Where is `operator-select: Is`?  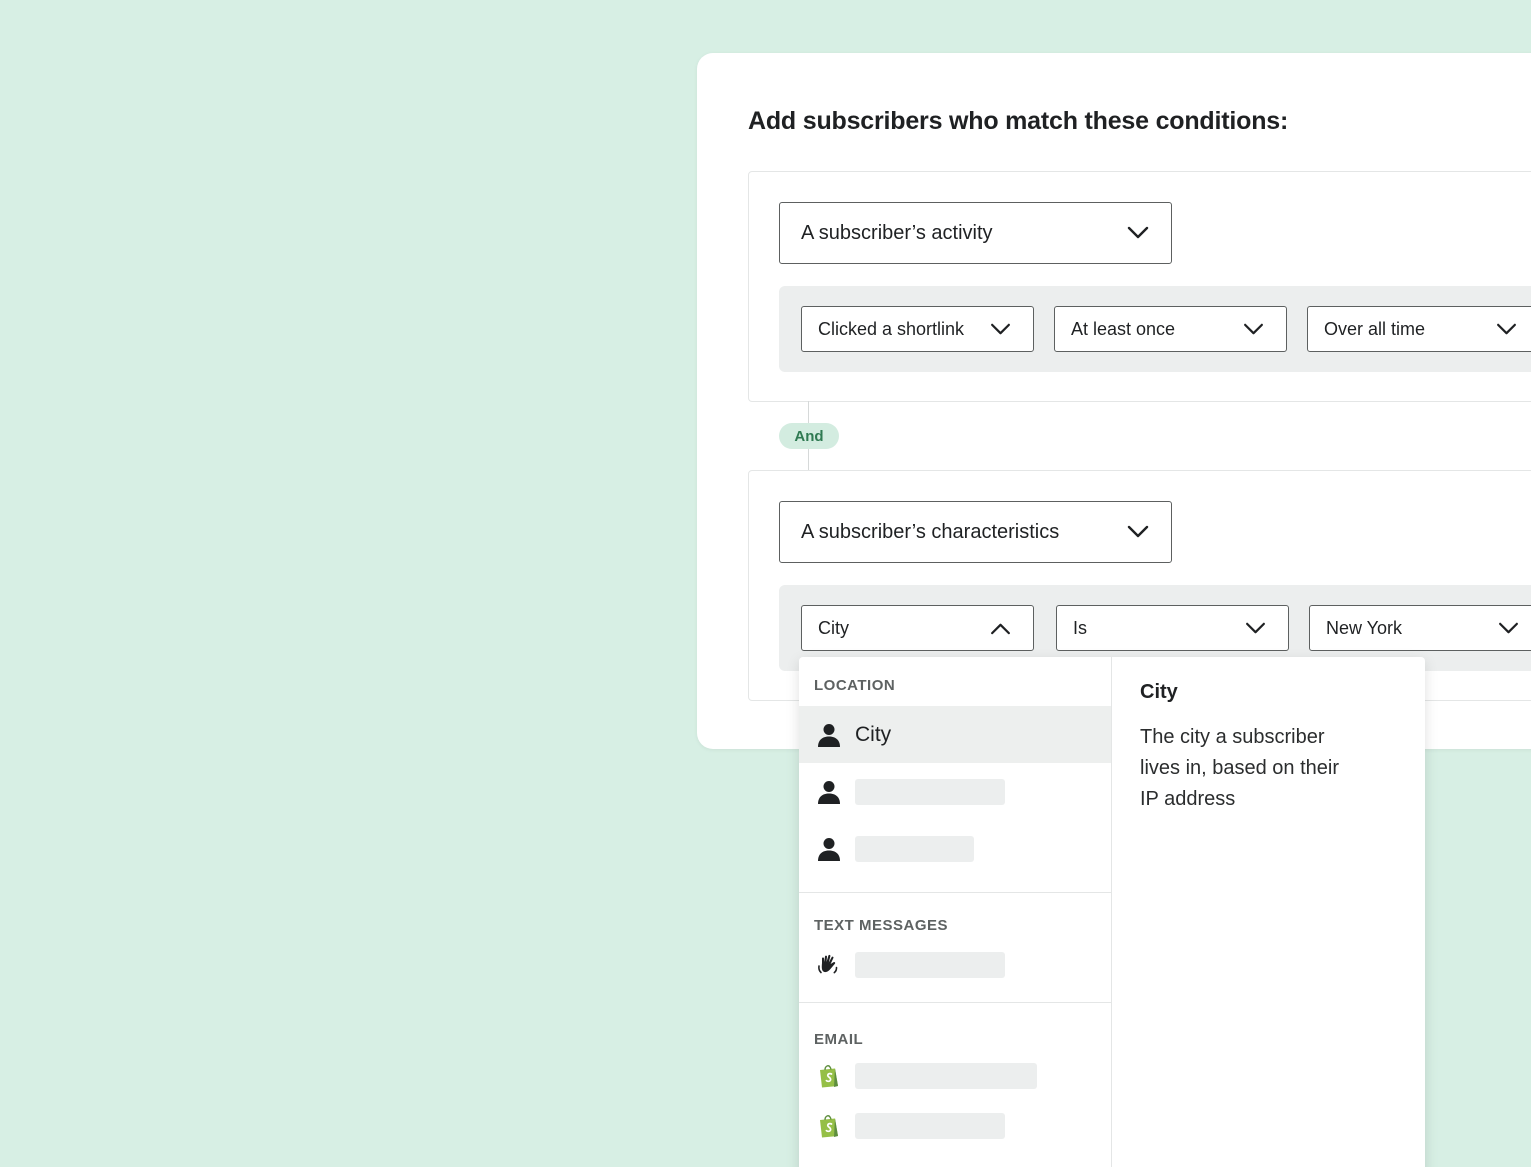
operator-select: Is is located at coordinates (1172, 628).